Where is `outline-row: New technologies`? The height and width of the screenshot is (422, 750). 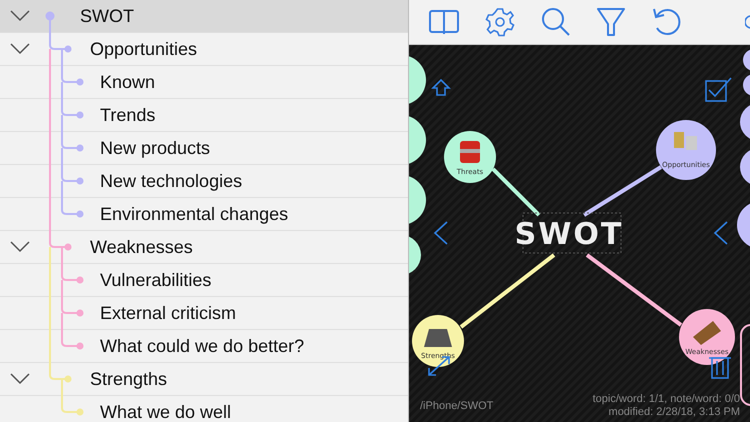 outline-row: New technologies is located at coordinates (204, 181).